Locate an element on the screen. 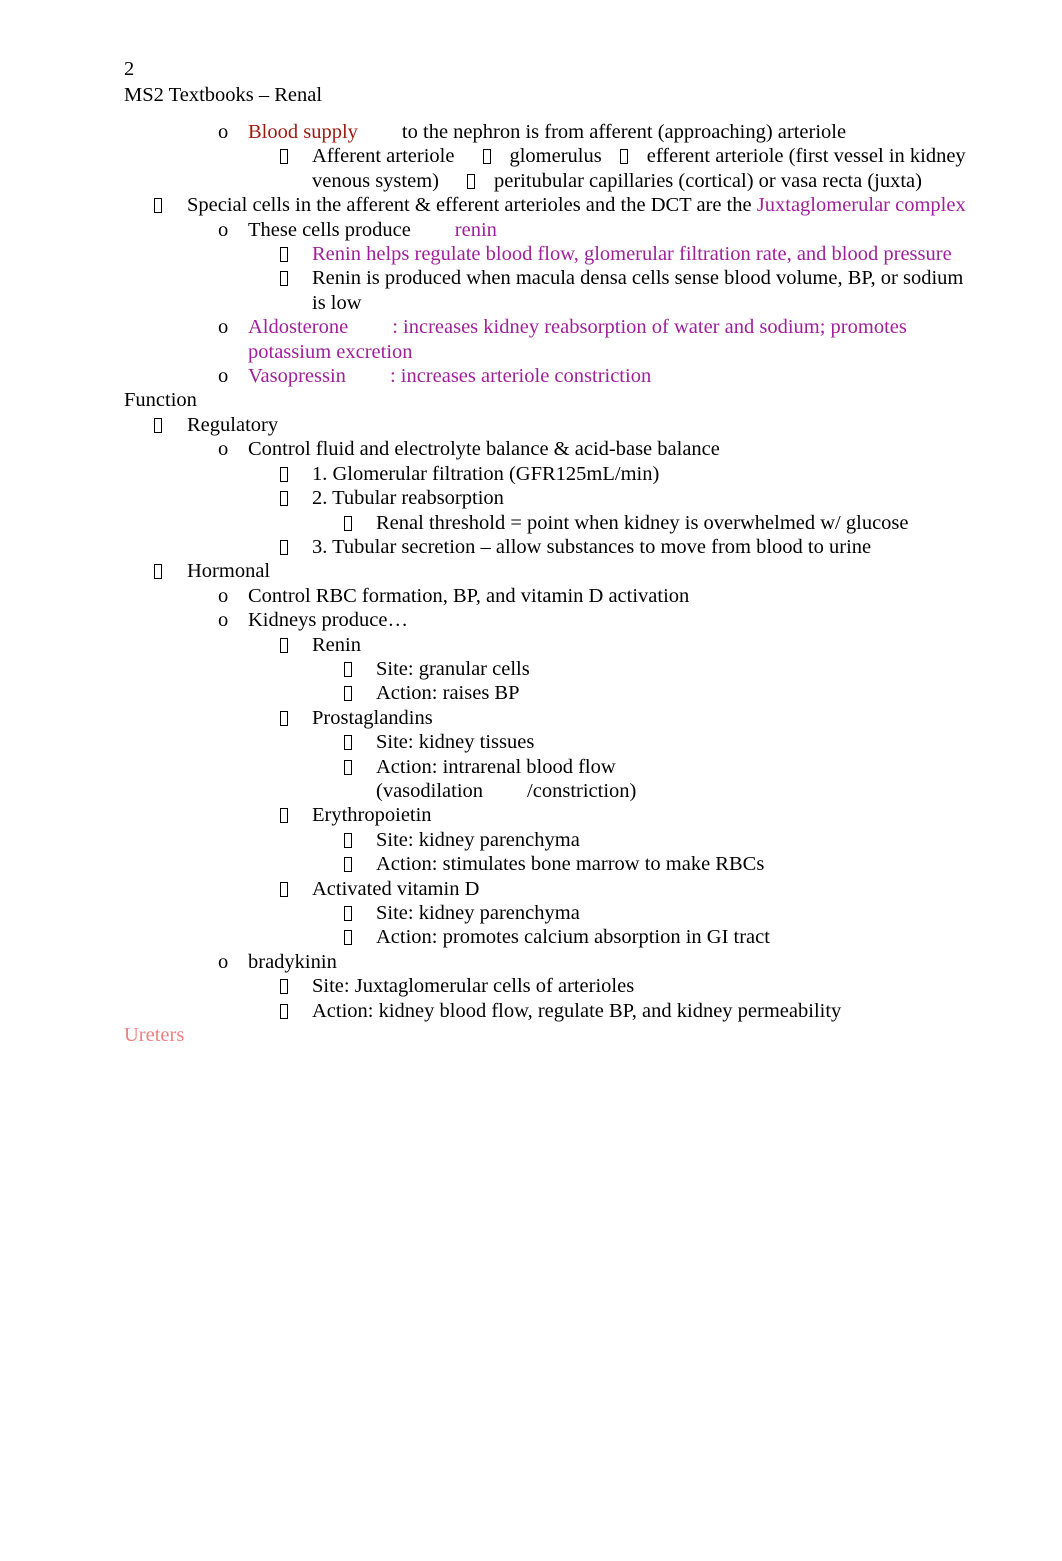 Image resolution: width=1062 pixels, height=1561 pixels. vasopressin-definition: : increases arteriole constriction is located at coordinates (520, 376).